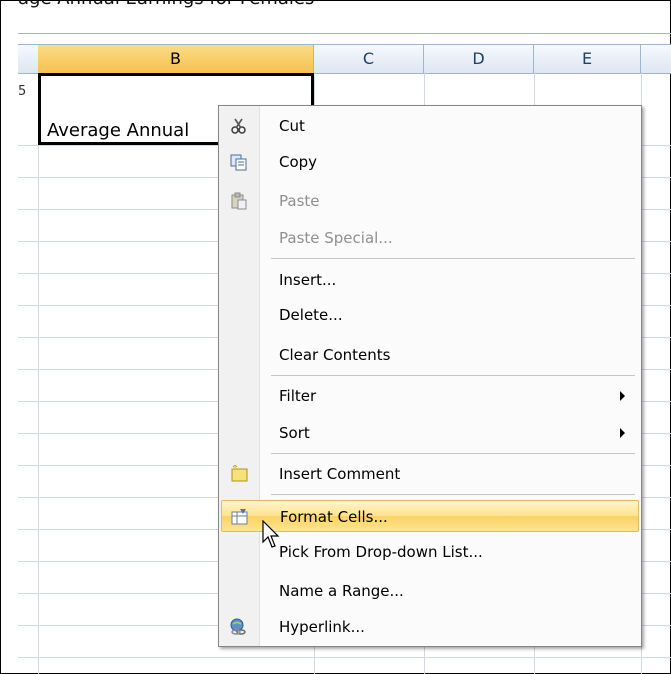 The width and height of the screenshot is (671, 674). What do you see at coordinates (238, 626) in the screenshot?
I see `hyperlink-icon` at bounding box center [238, 626].